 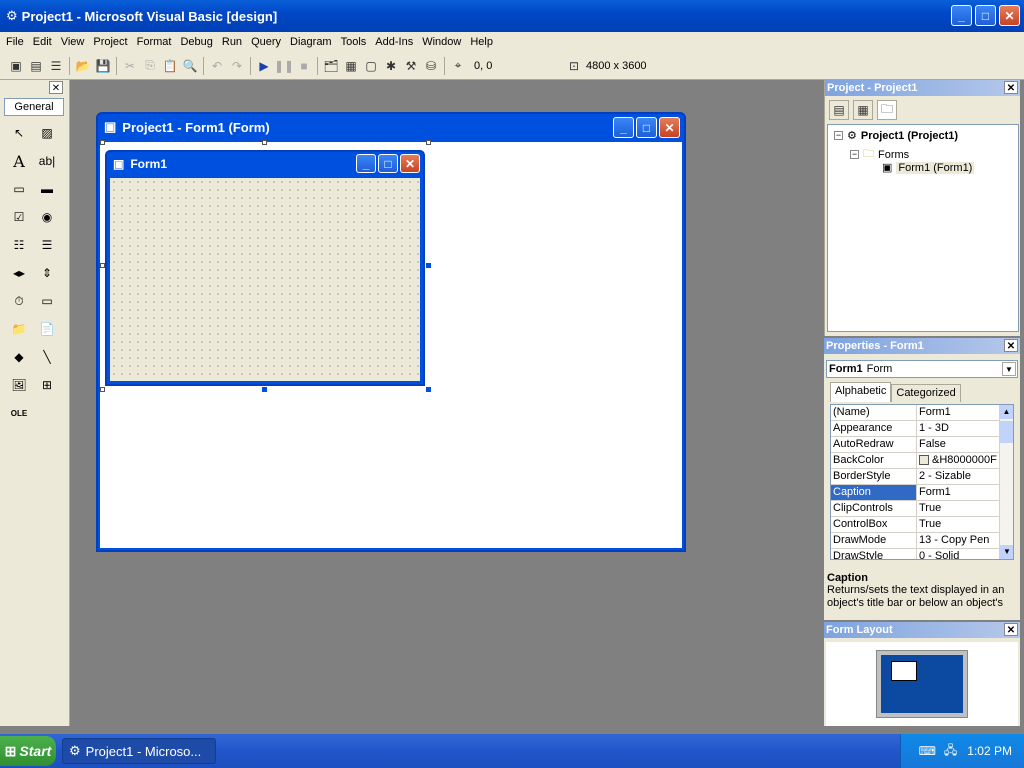 What do you see at coordinates (47, 329) in the screenshot?
I see `filelistbox-tool-icon: 📄` at bounding box center [47, 329].